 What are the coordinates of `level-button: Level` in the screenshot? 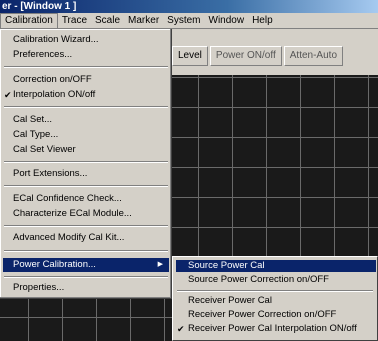 It's located at (190, 56).